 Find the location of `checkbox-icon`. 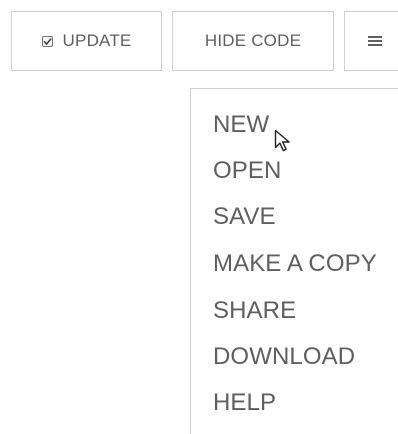

checkbox-icon is located at coordinates (47, 41).